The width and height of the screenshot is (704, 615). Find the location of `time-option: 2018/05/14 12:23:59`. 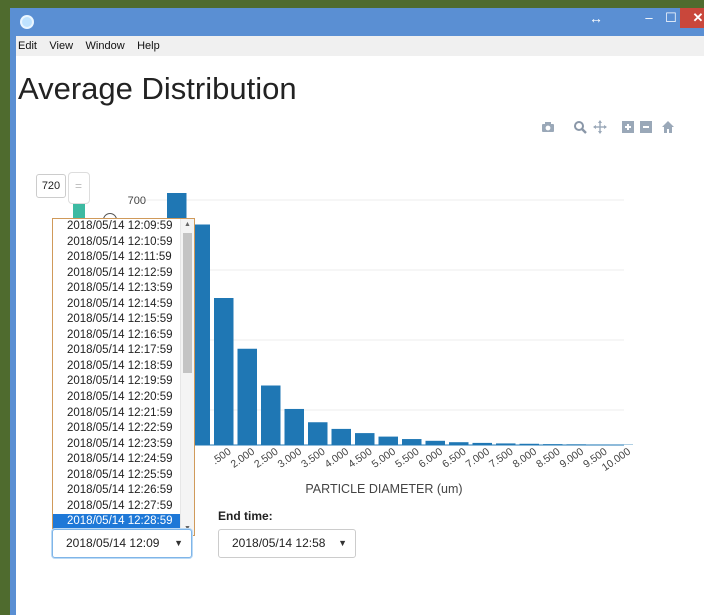

time-option: 2018/05/14 12:23:59 is located at coordinates (116, 445).